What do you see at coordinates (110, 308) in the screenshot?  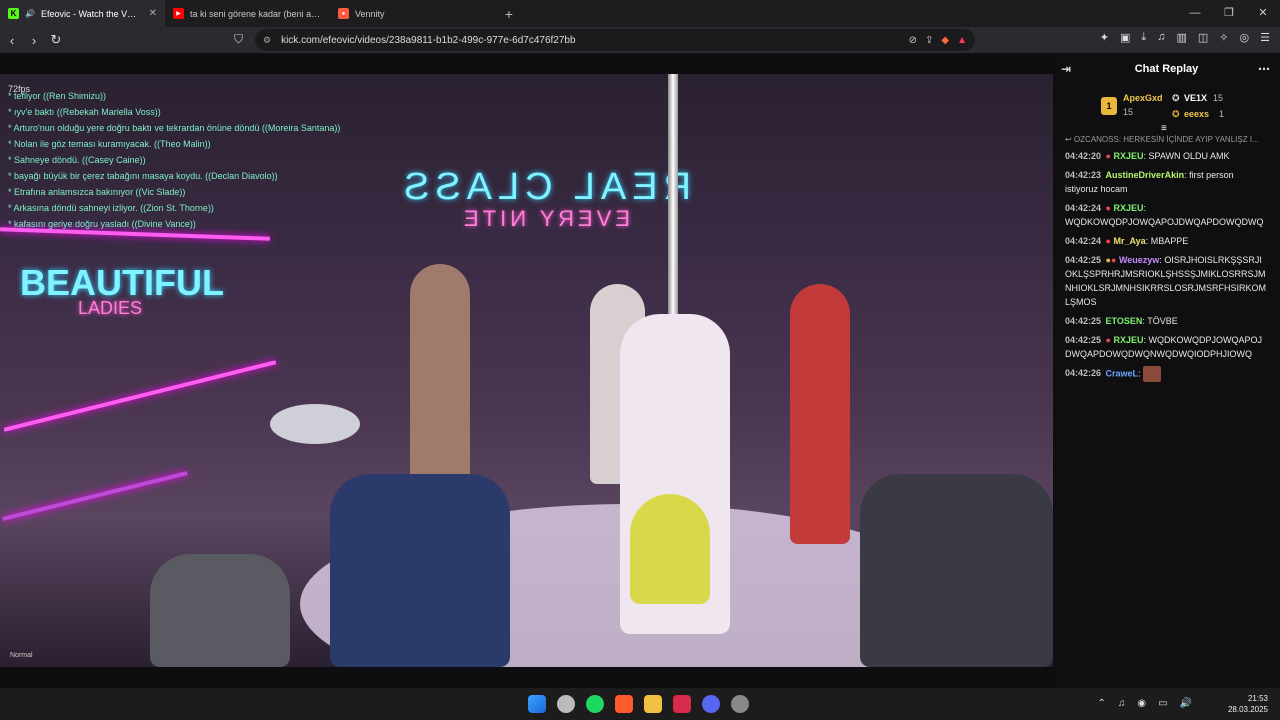 I see `neon-sign-ladies: LADIES` at bounding box center [110, 308].